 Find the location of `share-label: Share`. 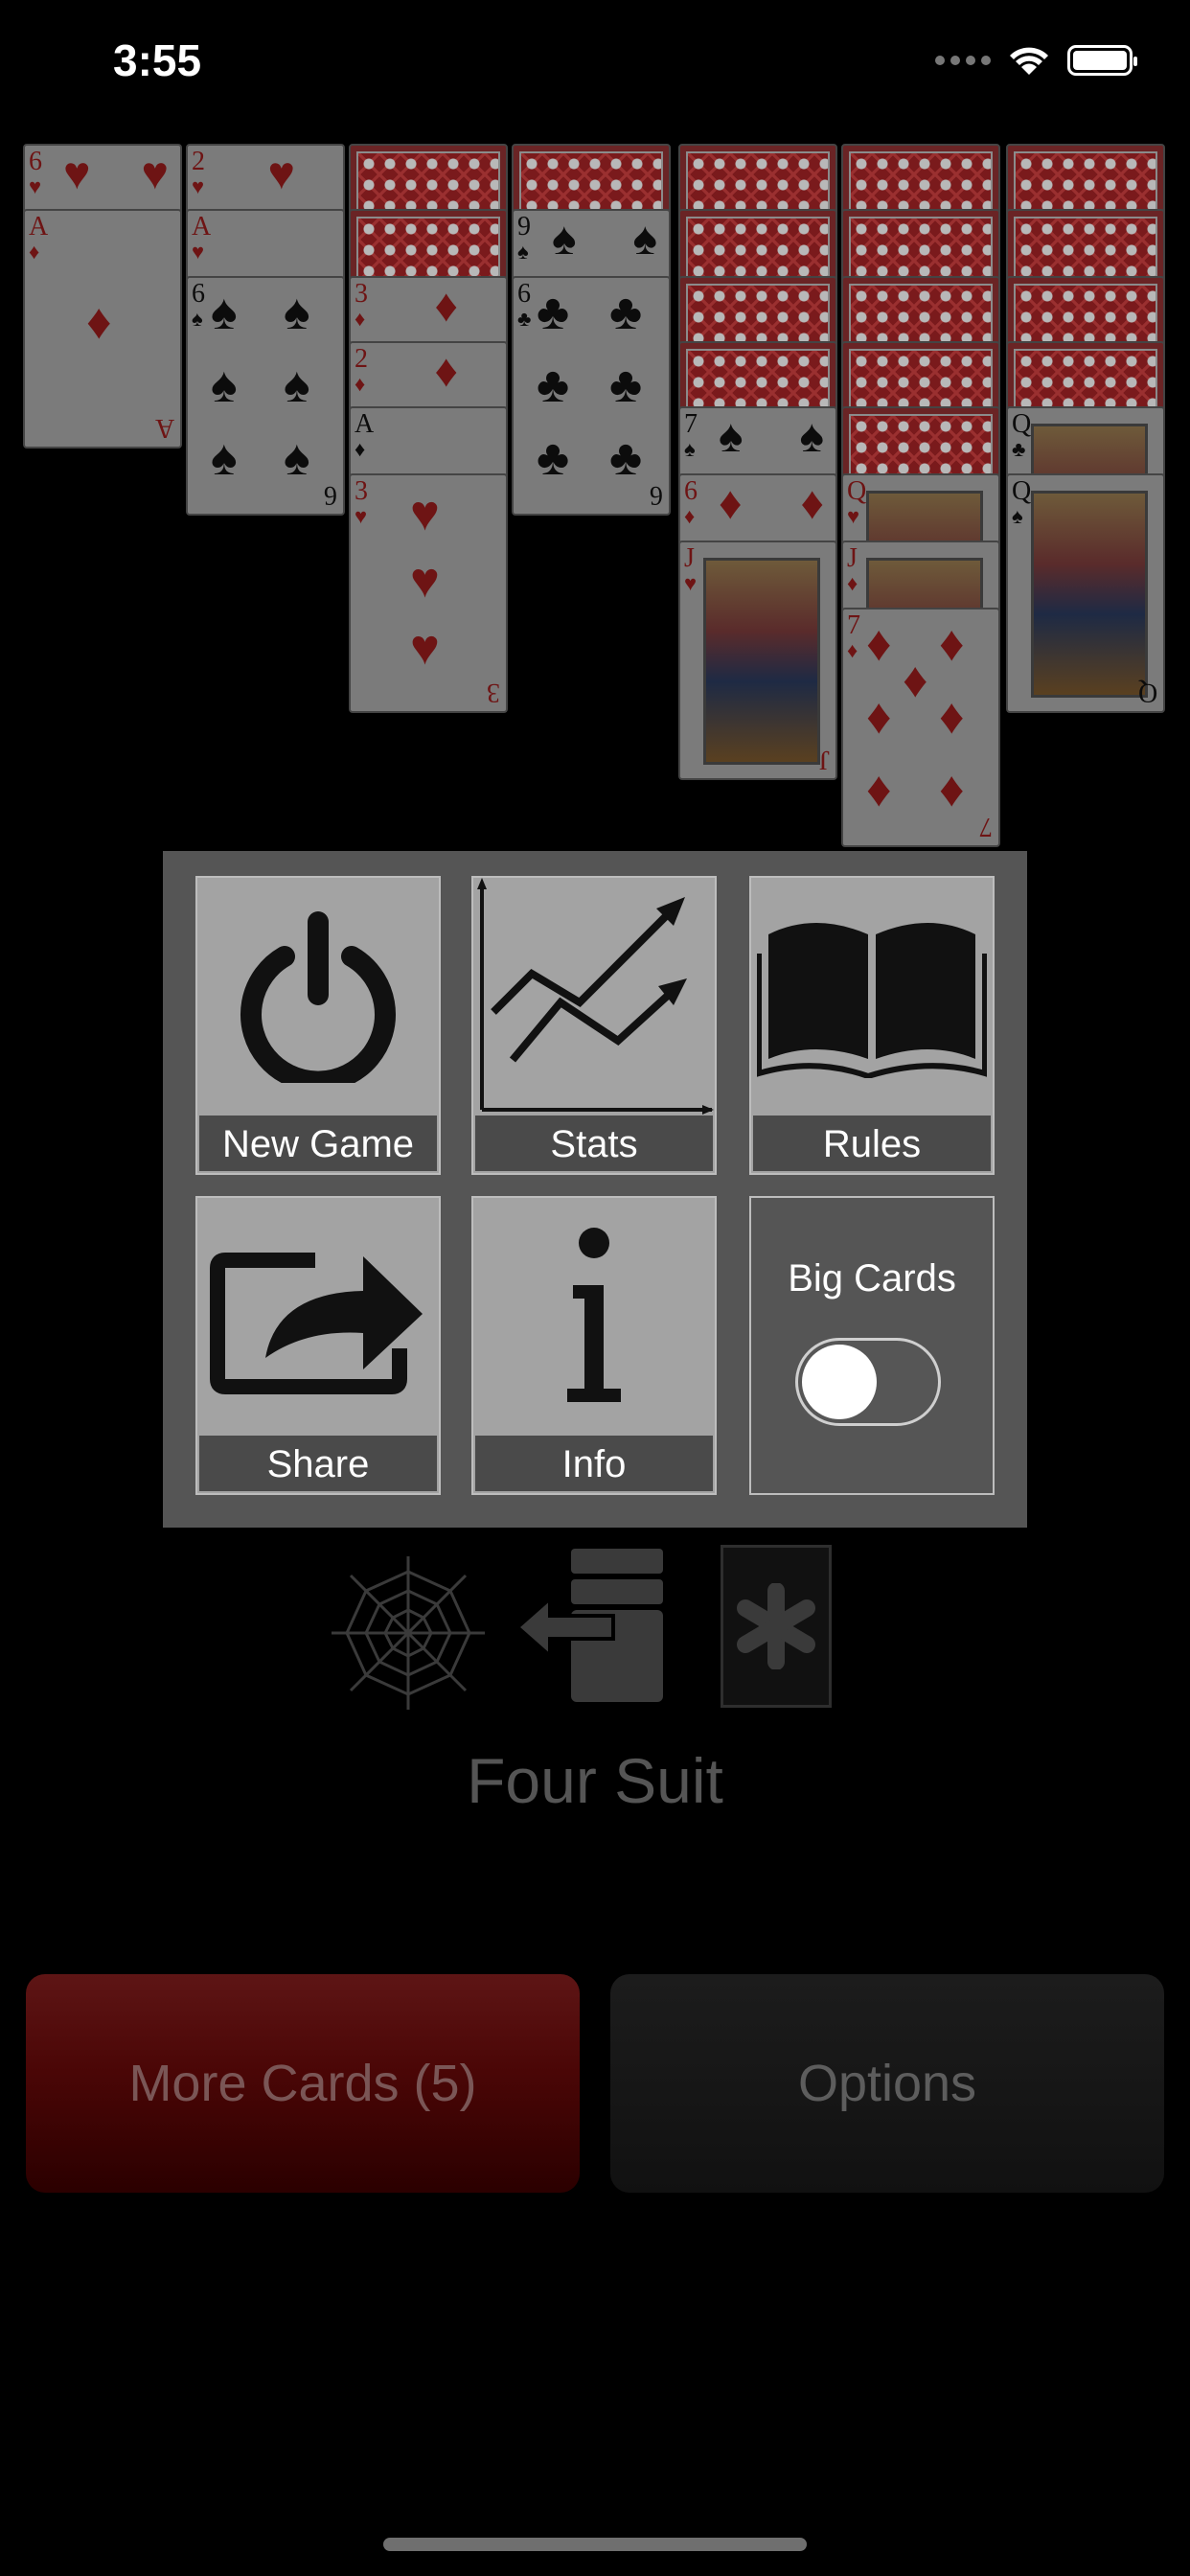

share-label: Share is located at coordinates (318, 1463).